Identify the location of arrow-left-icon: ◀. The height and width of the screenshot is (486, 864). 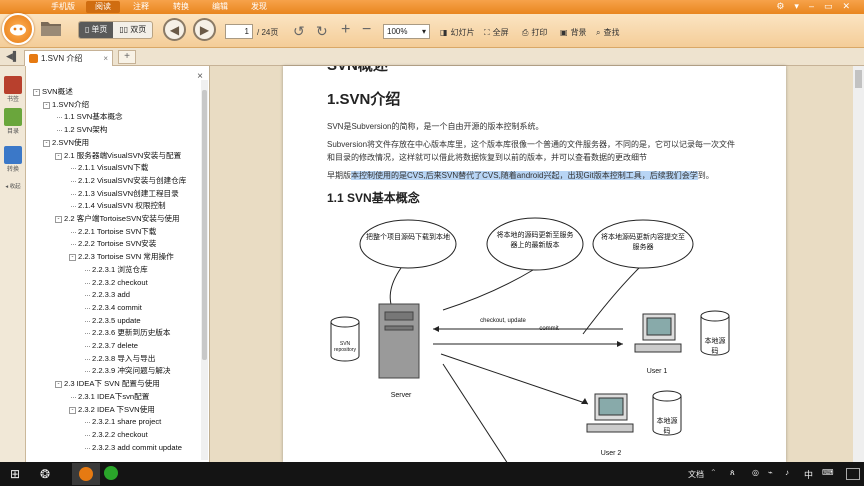
(174, 29).